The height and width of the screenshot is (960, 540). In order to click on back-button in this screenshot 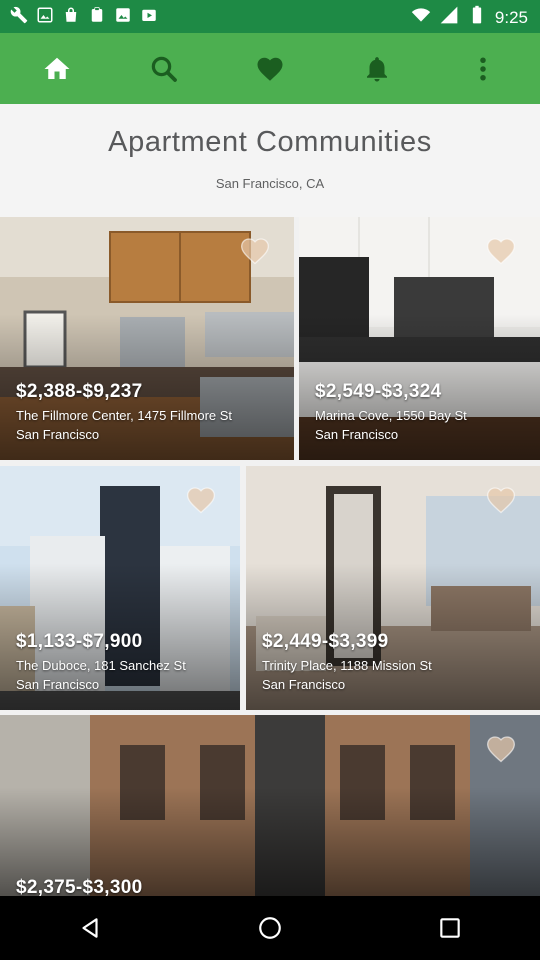, I will do `click(90, 928)`.